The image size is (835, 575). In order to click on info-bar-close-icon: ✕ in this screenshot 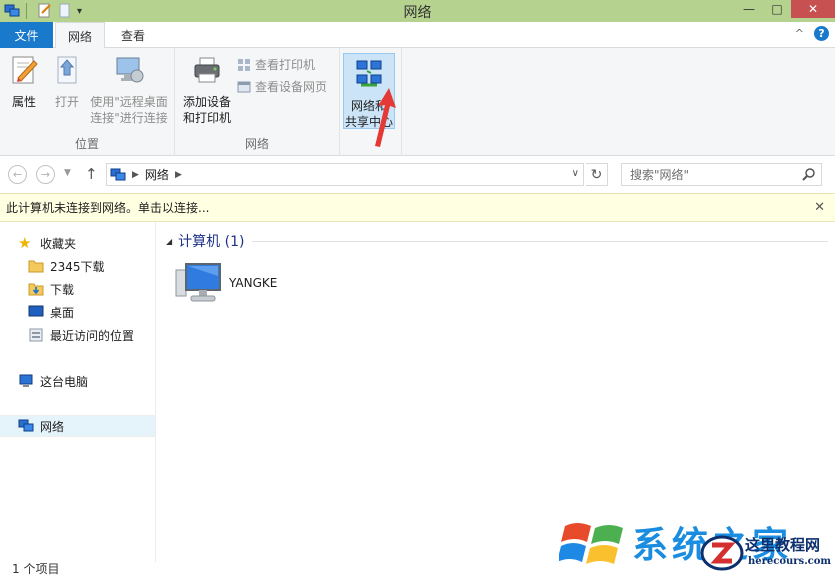, I will do `click(819, 207)`.